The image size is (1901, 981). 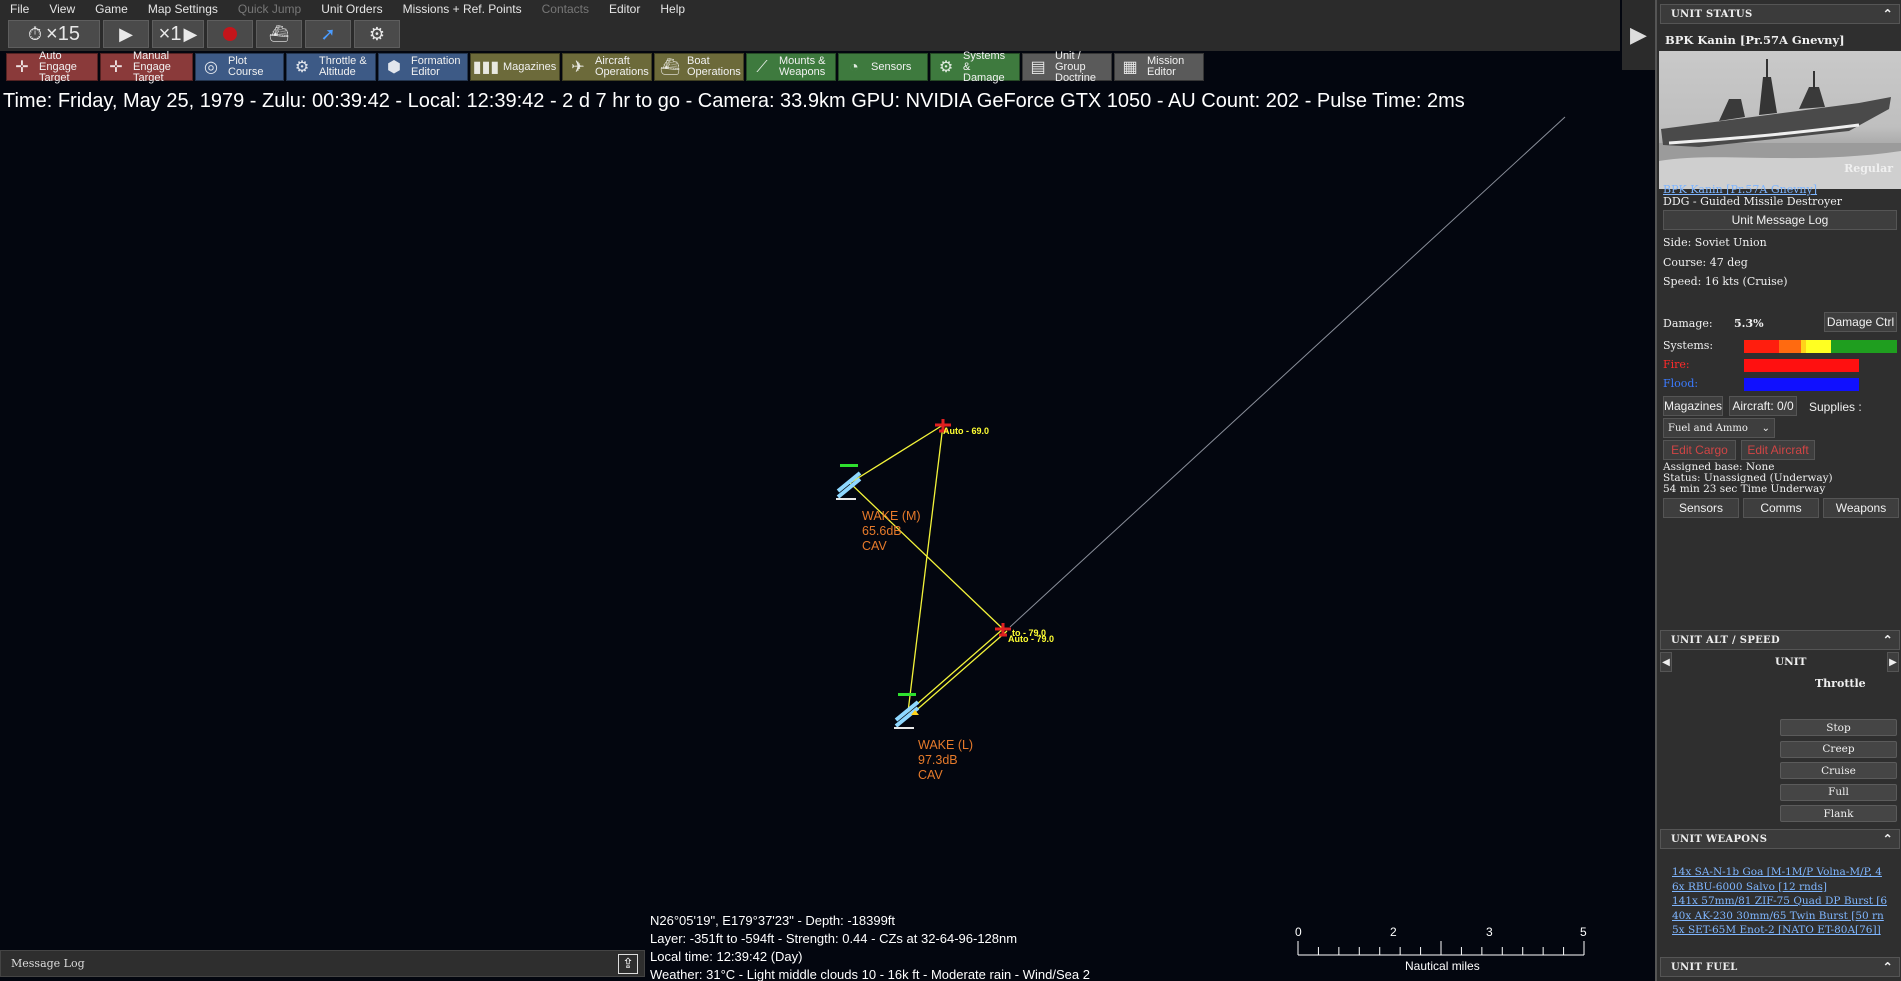 What do you see at coordinates (628, 963) in the screenshot?
I see `expand-log-button: ⇪` at bounding box center [628, 963].